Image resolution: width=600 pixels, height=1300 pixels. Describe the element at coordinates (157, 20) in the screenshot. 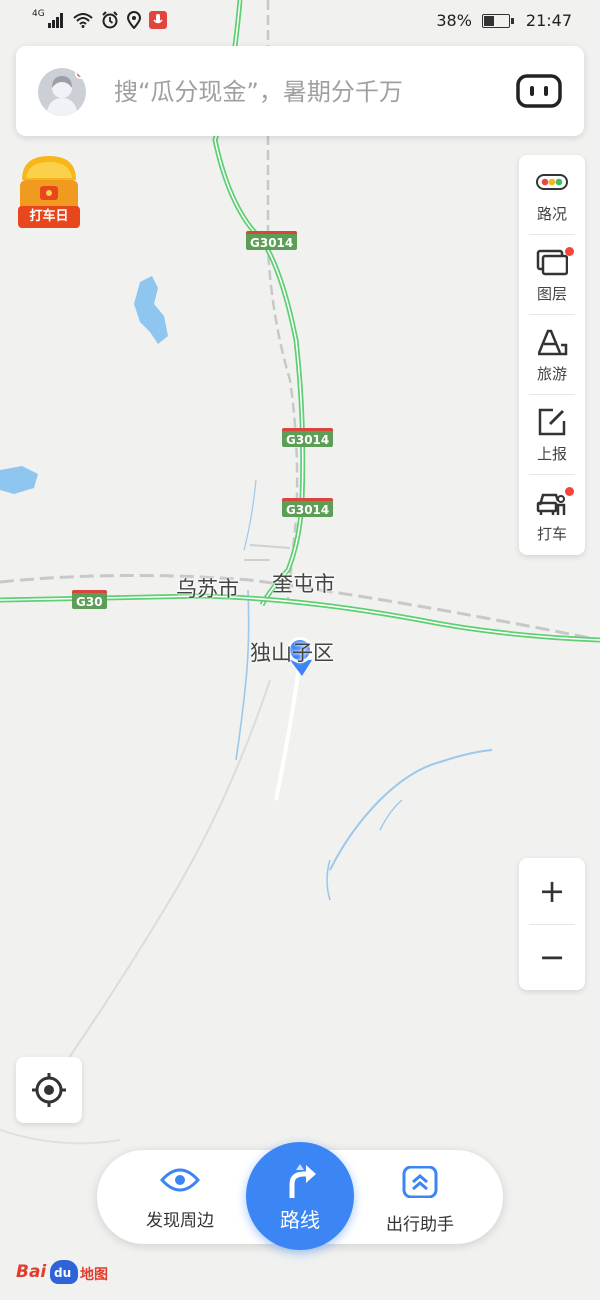

I see `microphone-icon` at that location.